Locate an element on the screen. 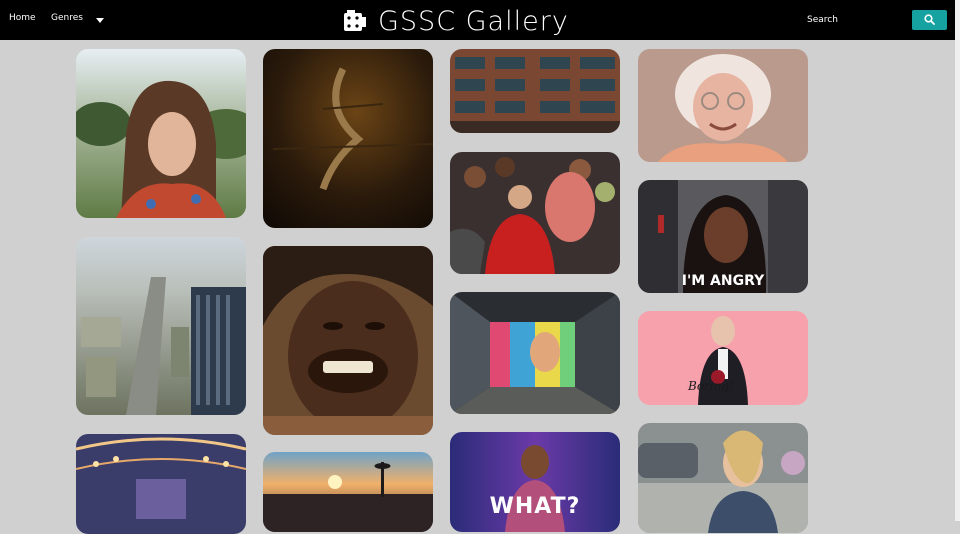 This screenshot has height=534, width=960. knife-dark-image is located at coordinates (348, 138).